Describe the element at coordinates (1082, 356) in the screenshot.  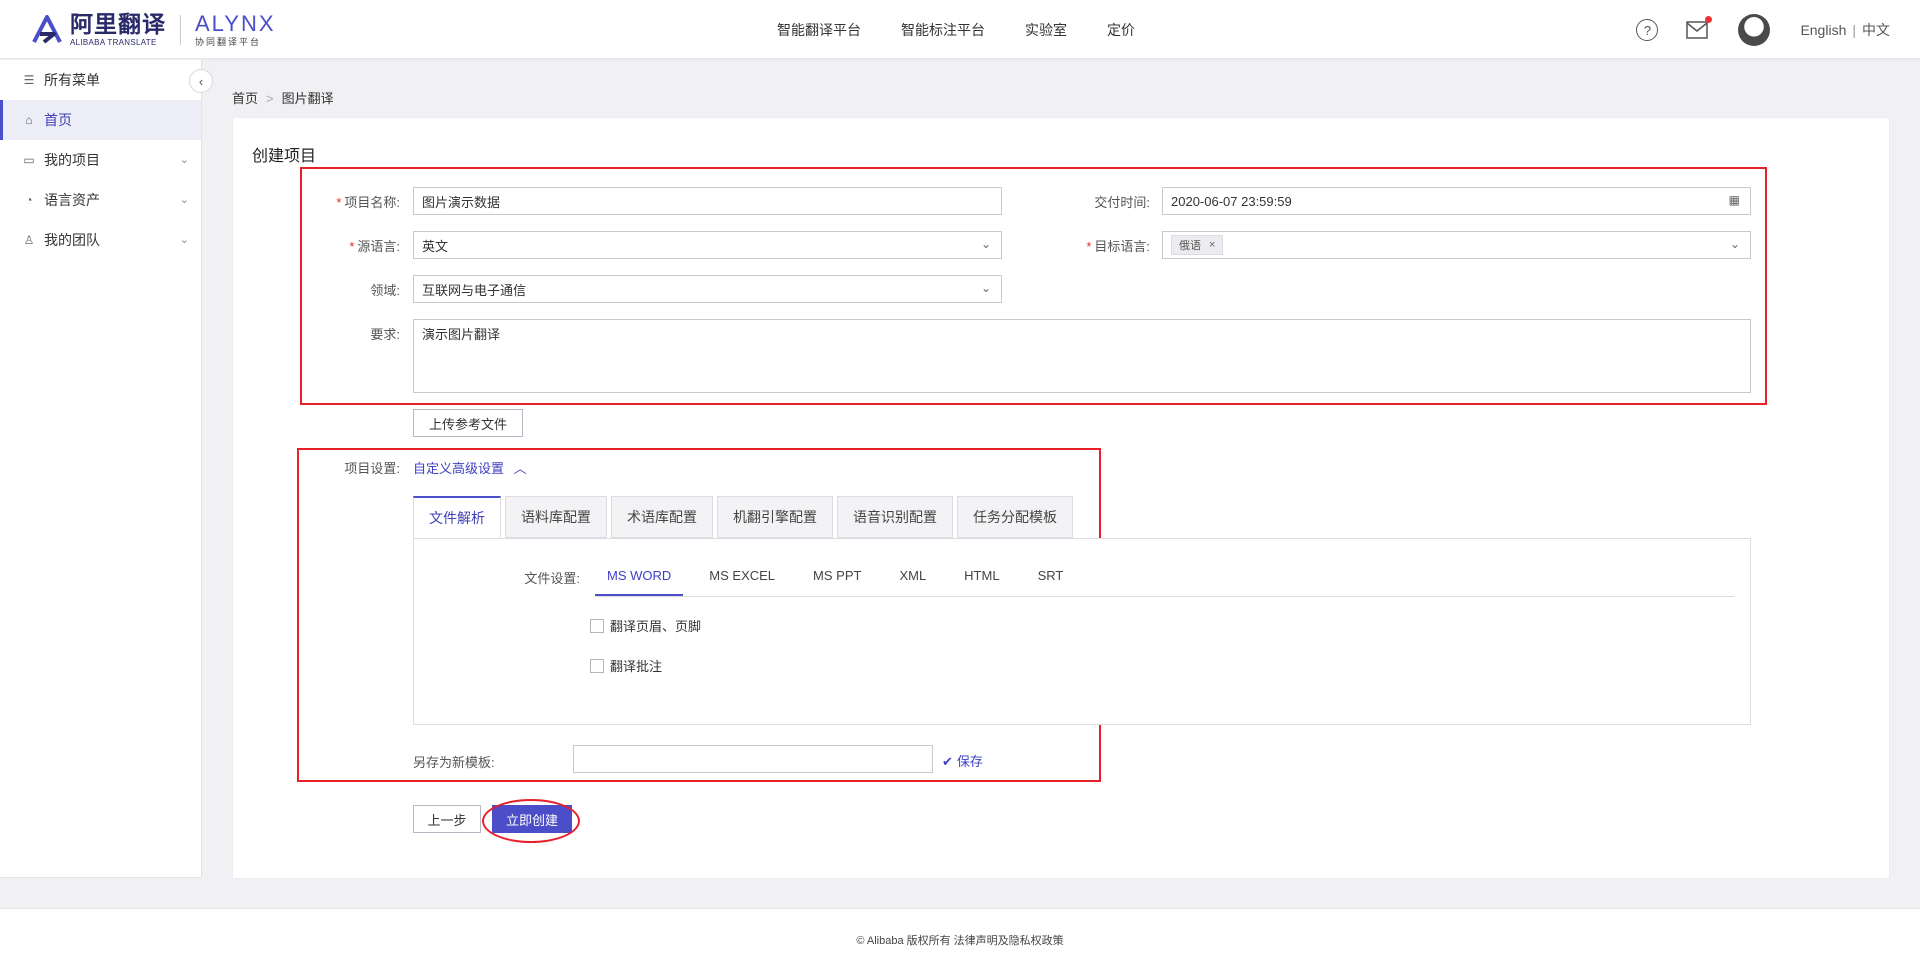
I see `requirement-textarea: 演示图片翻译` at that location.